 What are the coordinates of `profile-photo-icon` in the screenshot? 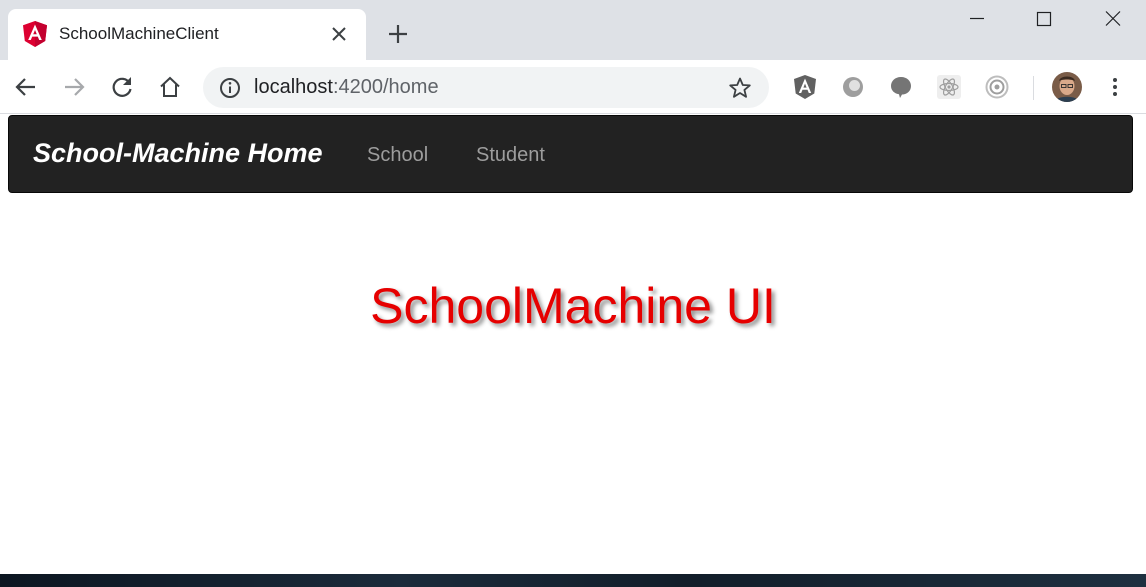 It's located at (1067, 87).